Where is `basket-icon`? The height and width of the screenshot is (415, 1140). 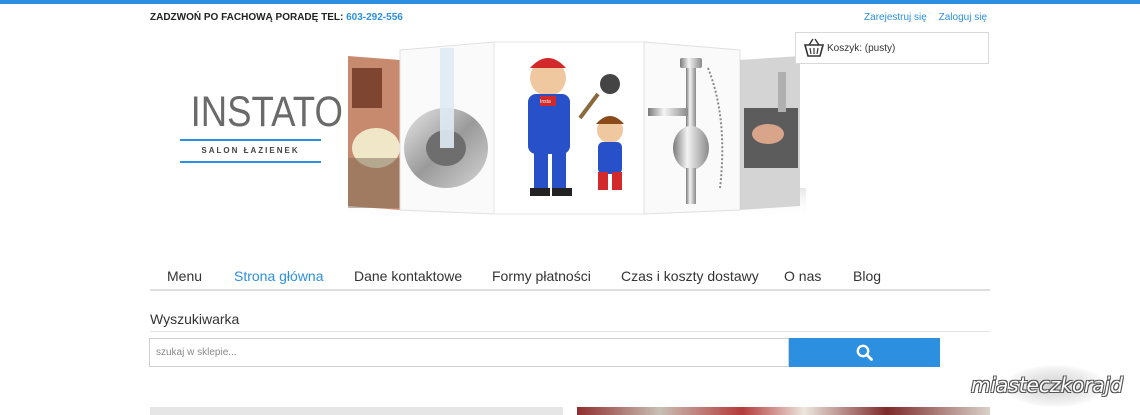 basket-icon is located at coordinates (814, 47).